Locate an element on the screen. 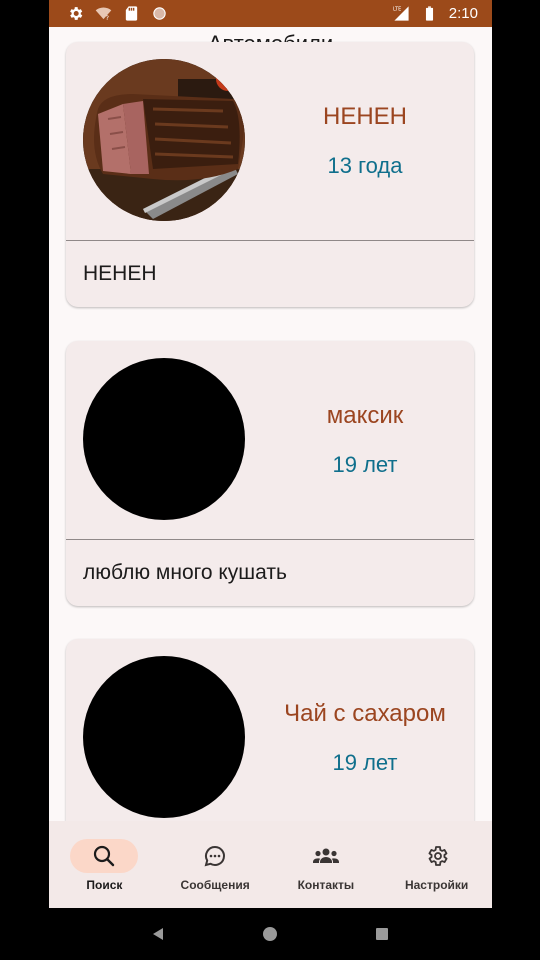 The image size is (540, 960). nav-item-settings: Настройки is located at coordinates (436, 864).